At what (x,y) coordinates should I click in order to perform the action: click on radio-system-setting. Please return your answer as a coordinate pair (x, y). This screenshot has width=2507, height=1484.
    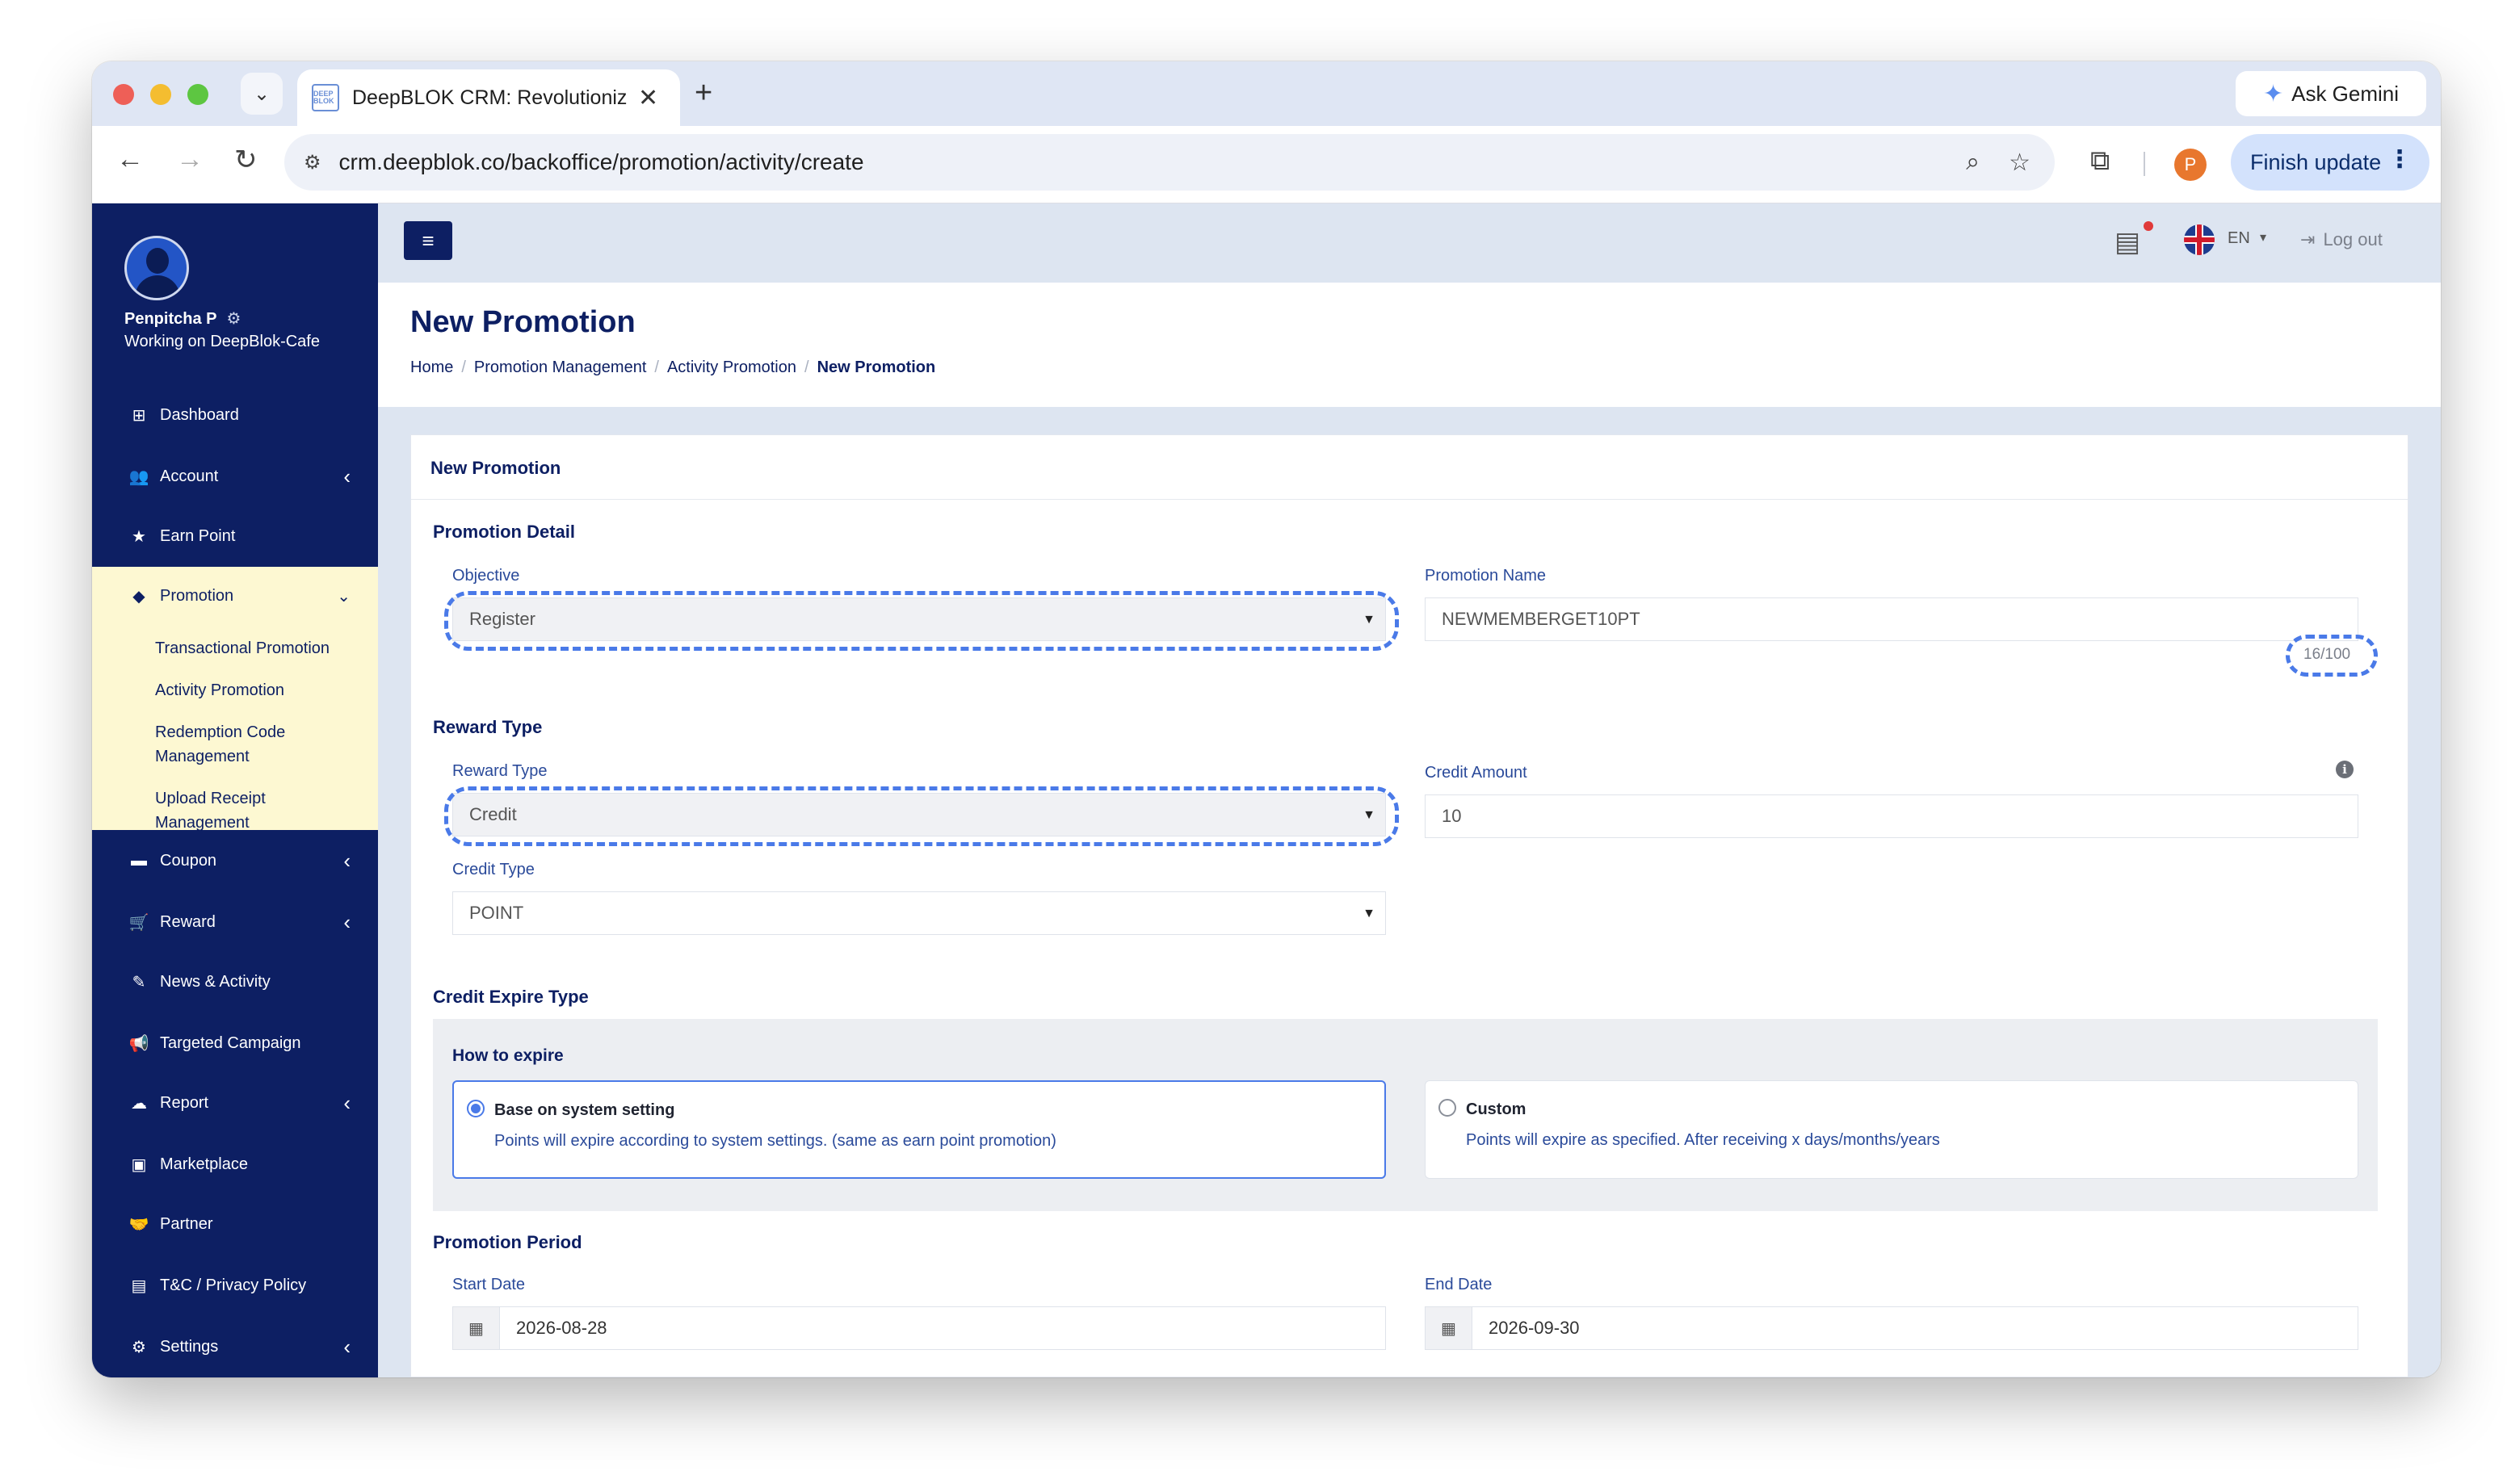
    Looking at the image, I should click on (476, 1108).